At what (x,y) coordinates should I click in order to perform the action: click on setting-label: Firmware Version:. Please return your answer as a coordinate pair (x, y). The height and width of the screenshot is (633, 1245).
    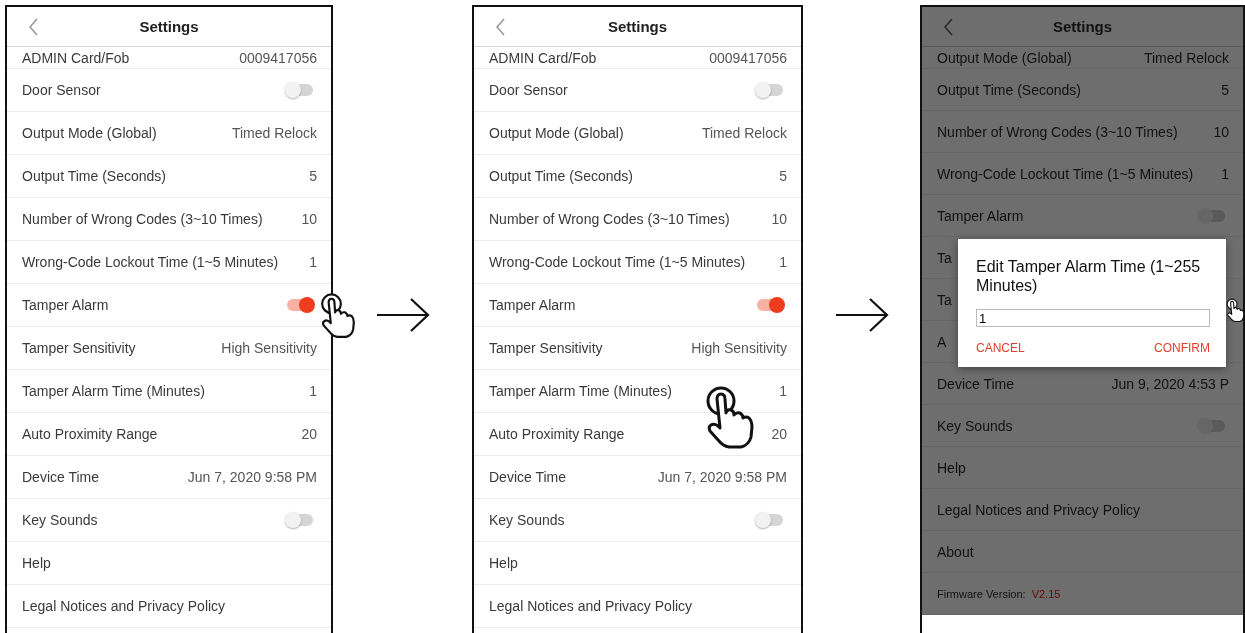
    Looking at the image, I should click on (981, 593).